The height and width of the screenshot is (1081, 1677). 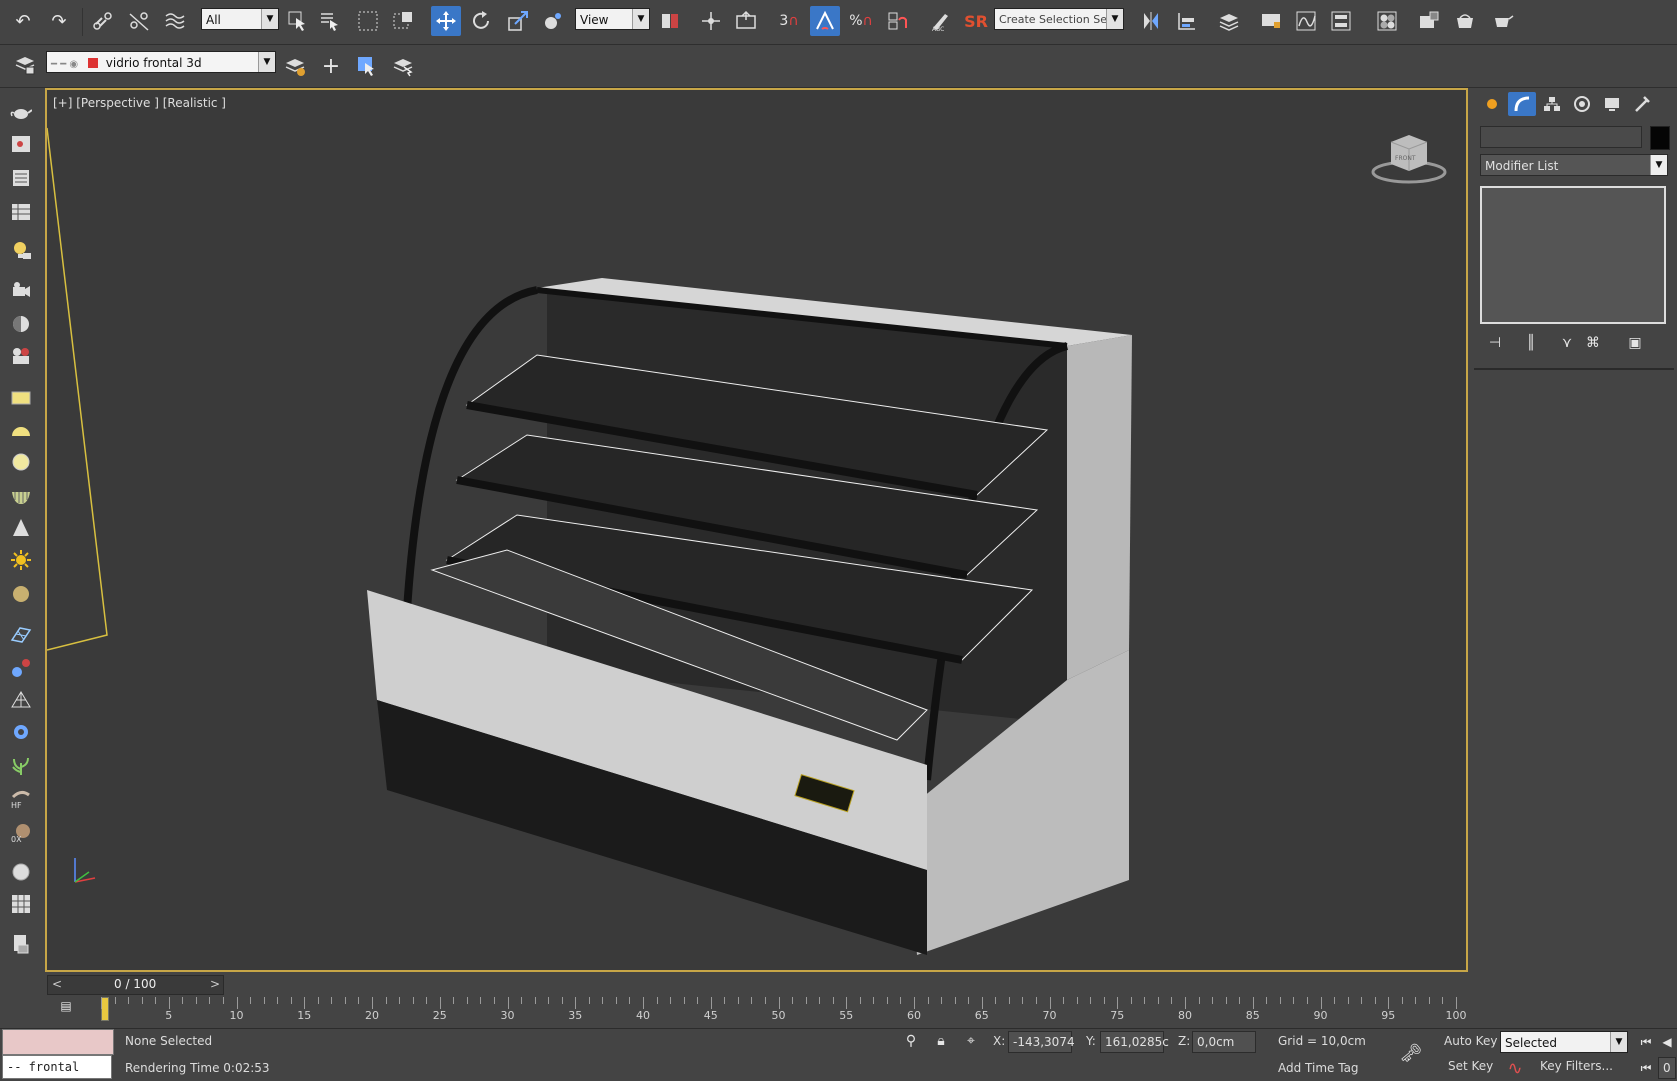 What do you see at coordinates (1271, 21) in the screenshot?
I see `toggle-ribbon-icon` at bounding box center [1271, 21].